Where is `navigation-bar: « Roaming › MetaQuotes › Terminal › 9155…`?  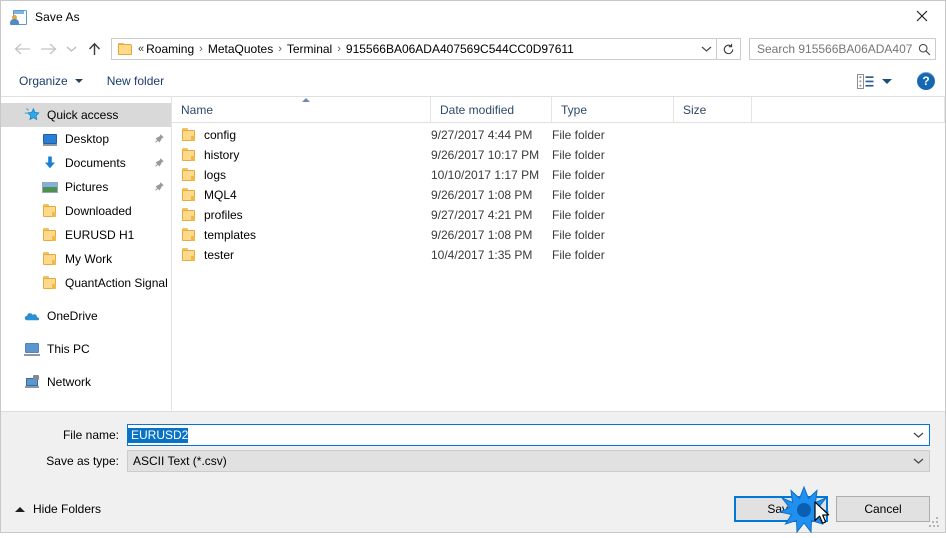
navigation-bar: « Roaming › MetaQuotes › Terminal › 9155… is located at coordinates (473, 49).